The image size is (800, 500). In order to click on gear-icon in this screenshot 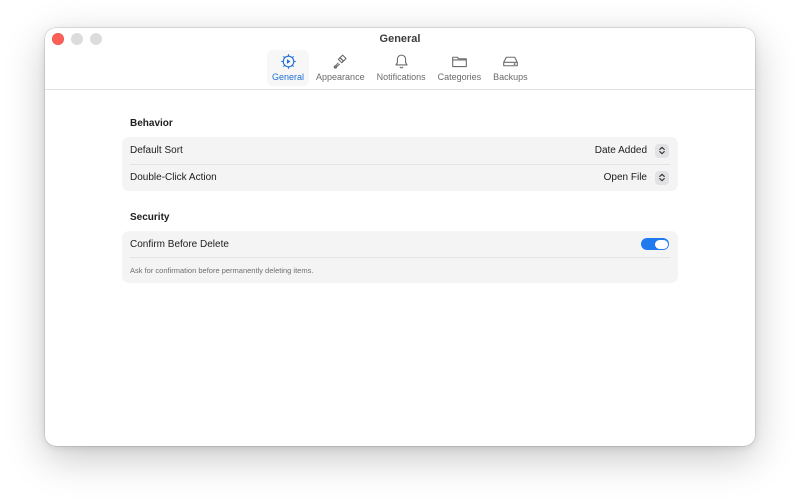, I will do `click(288, 61)`.